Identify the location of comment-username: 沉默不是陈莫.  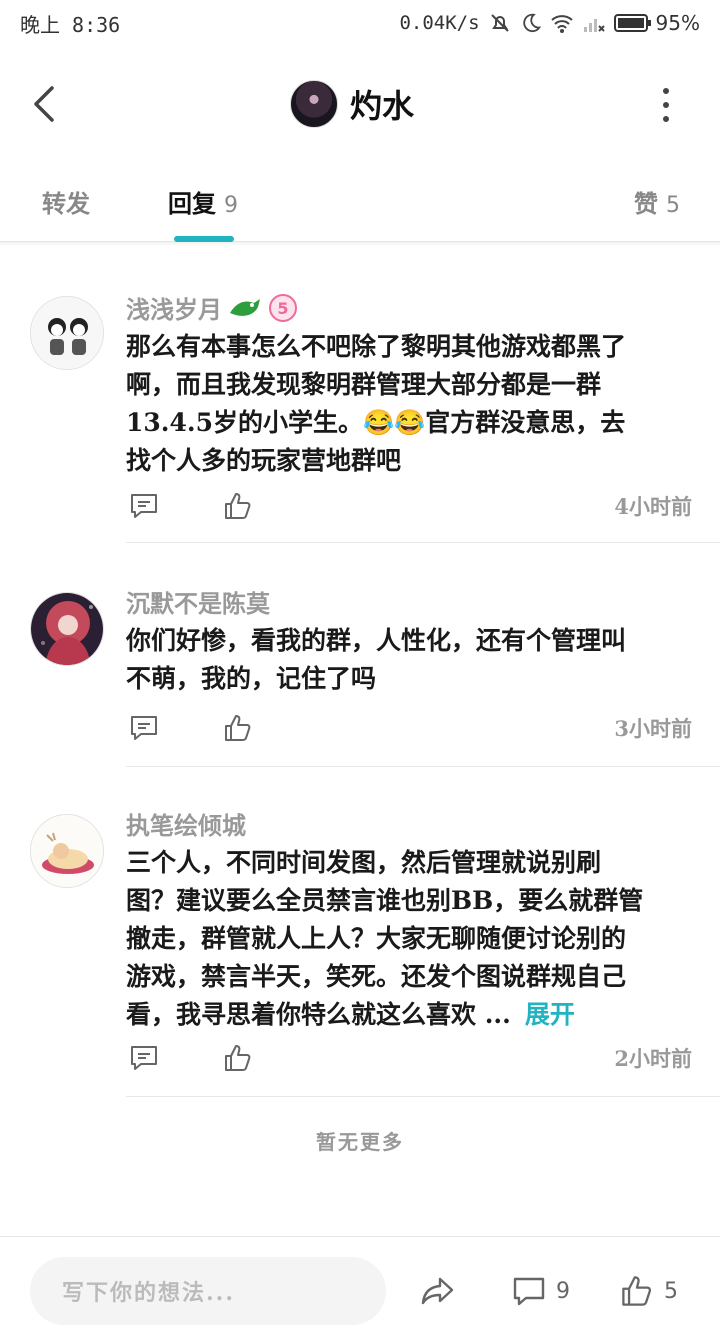
(198, 601).